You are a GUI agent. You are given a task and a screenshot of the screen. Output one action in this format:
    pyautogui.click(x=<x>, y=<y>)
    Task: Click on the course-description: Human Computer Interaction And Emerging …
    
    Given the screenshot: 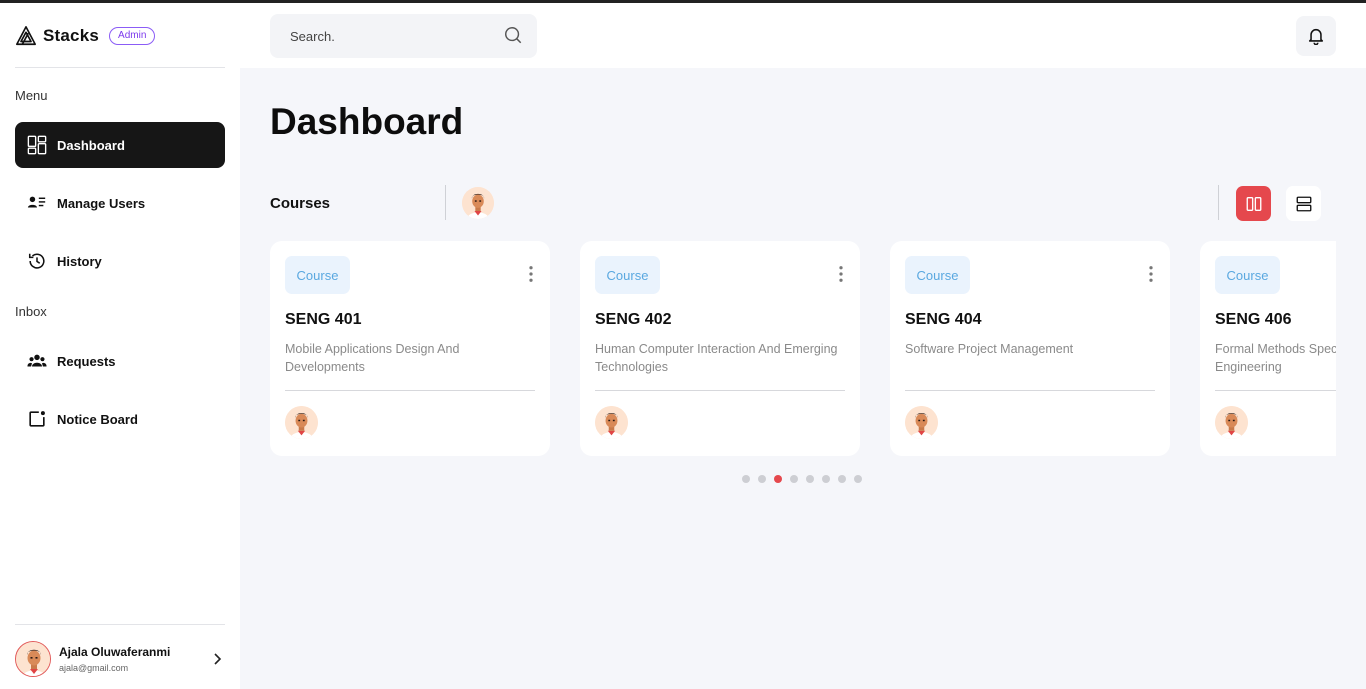 What is the action you would take?
    pyautogui.click(x=716, y=358)
    